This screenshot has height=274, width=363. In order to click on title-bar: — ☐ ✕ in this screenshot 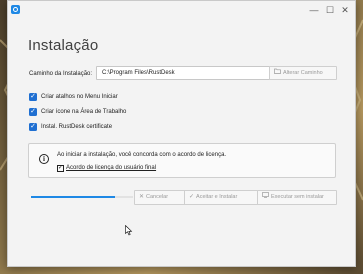, I will do `click(181, 10)`.